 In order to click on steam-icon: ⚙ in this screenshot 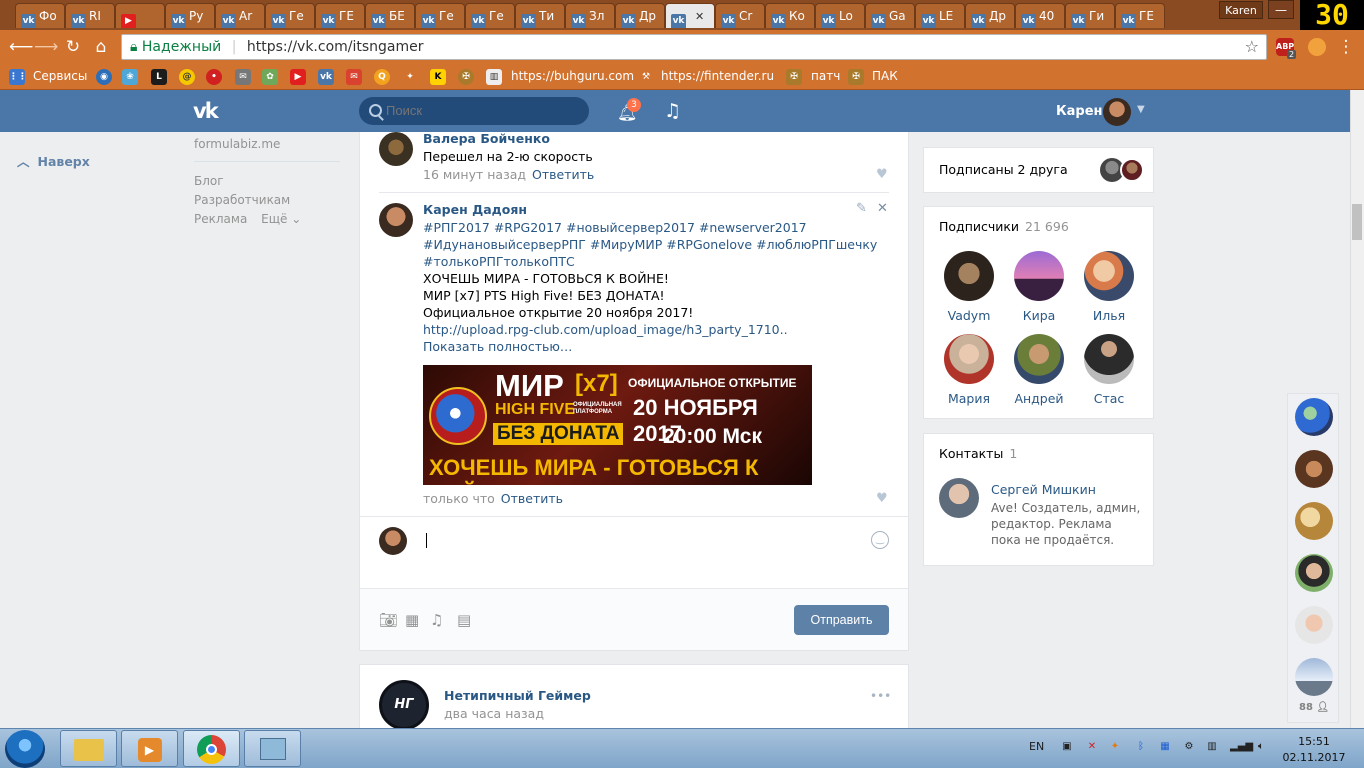, I will do `click(1189, 748)`.